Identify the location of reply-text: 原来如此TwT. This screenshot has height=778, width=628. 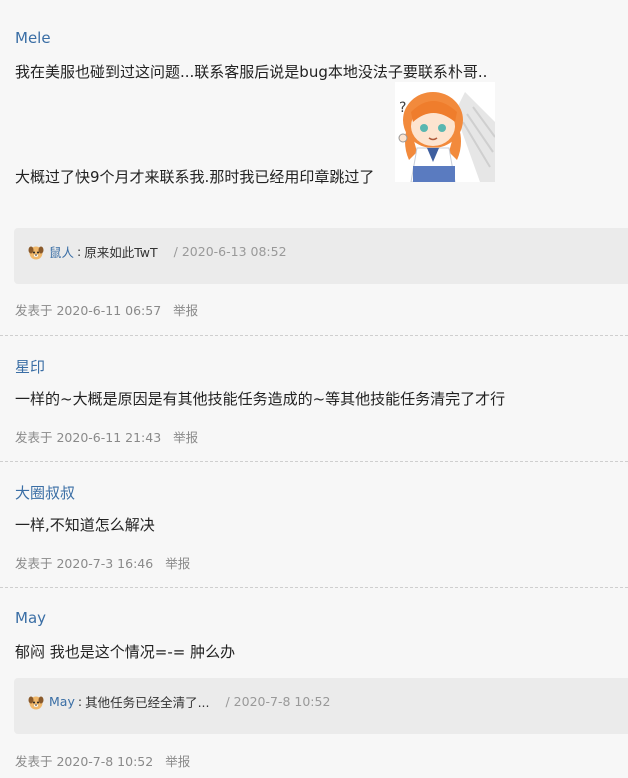
(121, 252).